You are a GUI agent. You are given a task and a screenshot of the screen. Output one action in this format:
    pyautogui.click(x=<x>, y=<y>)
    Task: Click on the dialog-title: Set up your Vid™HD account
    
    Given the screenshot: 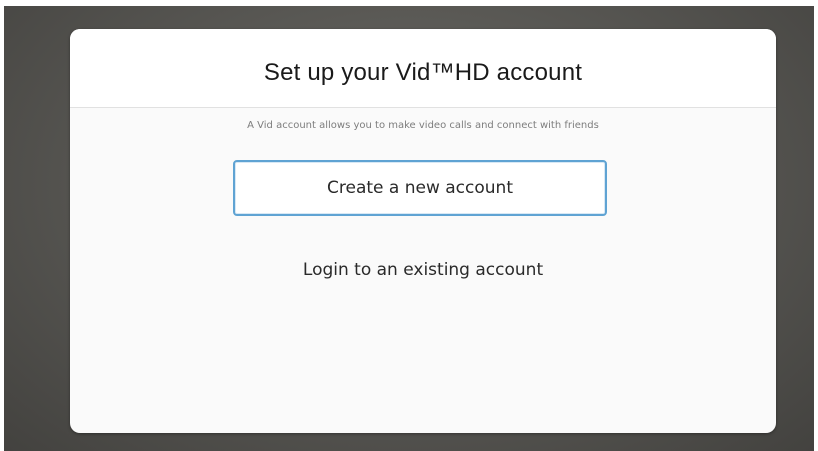 What is the action you would take?
    pyautogui.click(x=423, y=72)
    